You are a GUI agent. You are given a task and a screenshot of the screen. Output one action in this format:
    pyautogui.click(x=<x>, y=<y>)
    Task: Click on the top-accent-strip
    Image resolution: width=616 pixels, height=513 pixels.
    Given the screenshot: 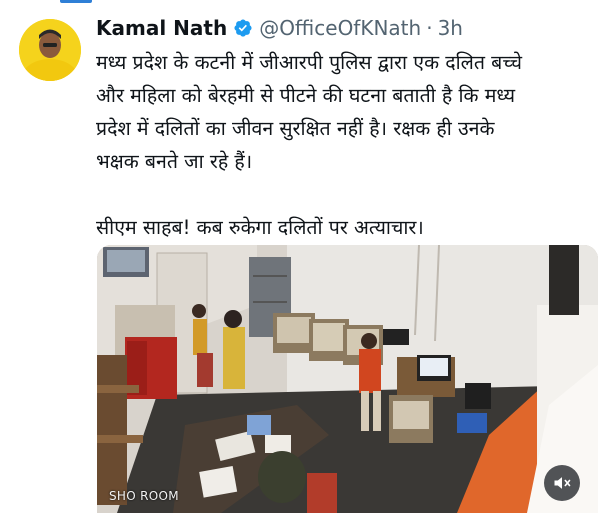 What is the action you would take?
    pyautogui.click(x=76, y=1)
    